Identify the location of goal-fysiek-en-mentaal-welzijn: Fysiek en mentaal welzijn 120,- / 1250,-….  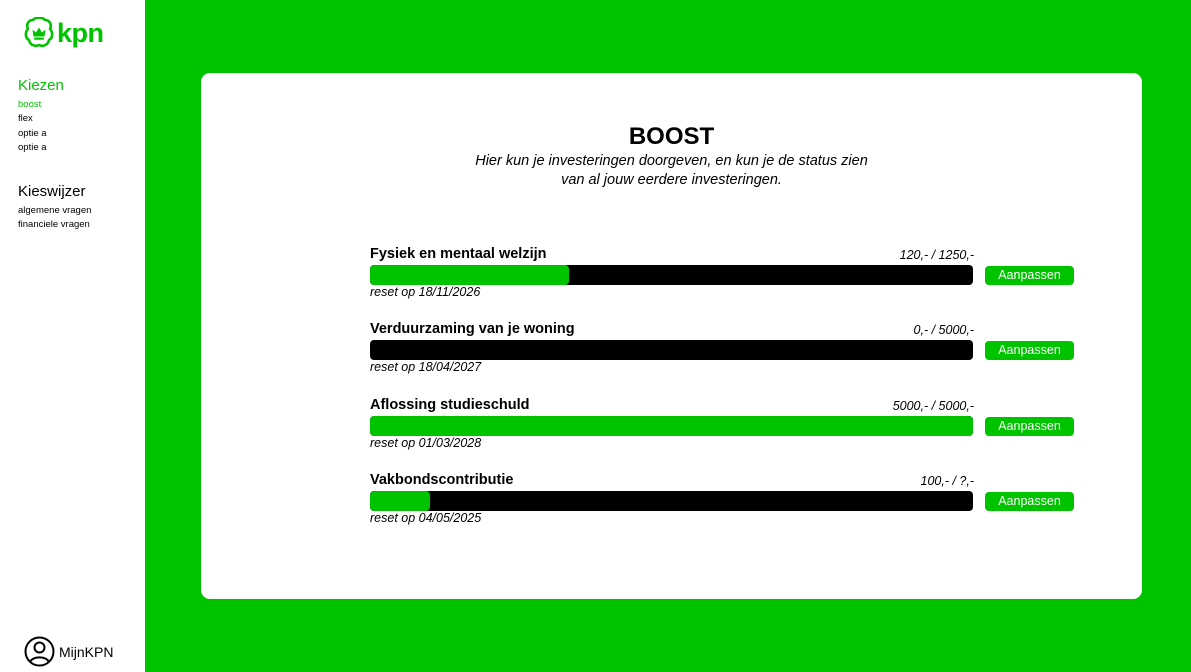
(722, 276).